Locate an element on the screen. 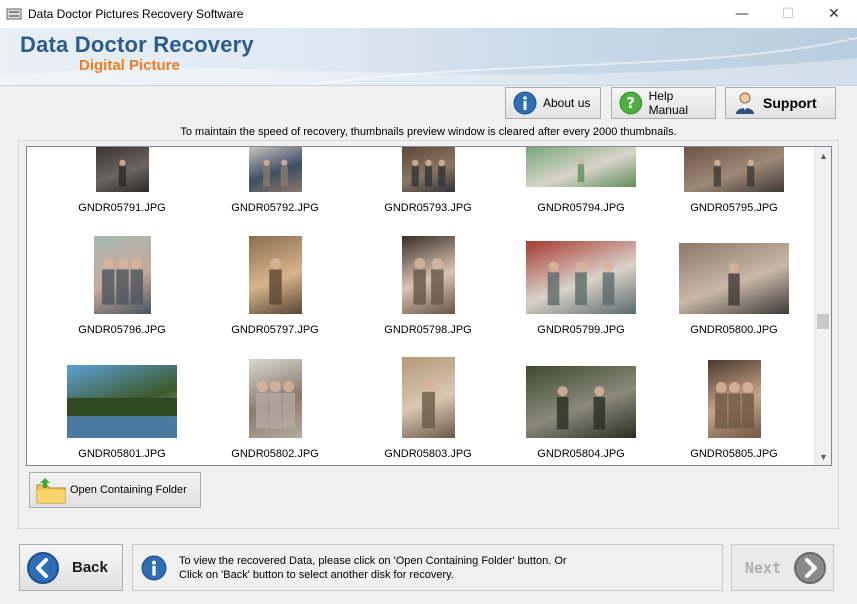 The width and height of the screenshot is (857, 604). app-icon is located at coordinates (14, 14).